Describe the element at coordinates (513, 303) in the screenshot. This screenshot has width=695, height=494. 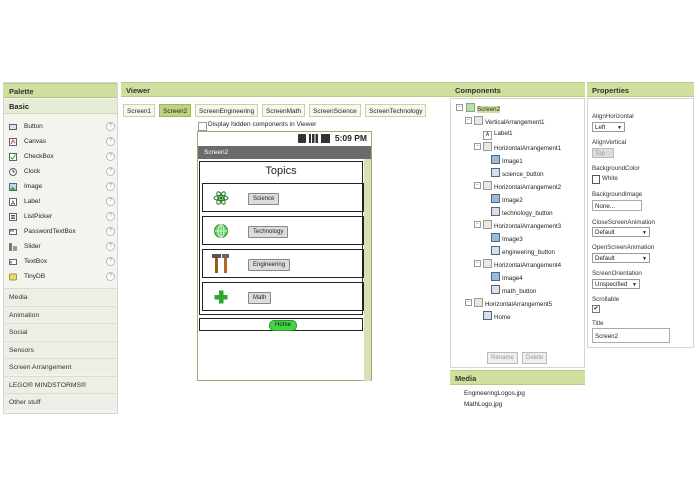
I see `tree-node-horizontal-arrangement5: HorizontalArrangement5` at that location.